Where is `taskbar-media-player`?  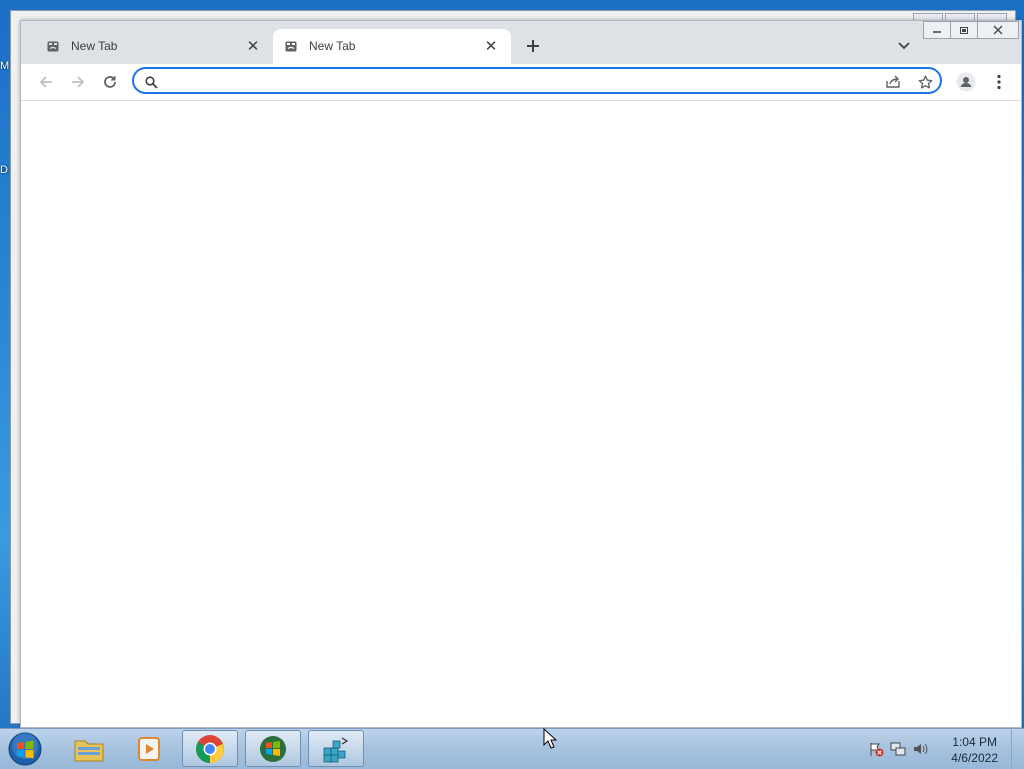 taskbar-media-player is located at coordinates (149, 748).